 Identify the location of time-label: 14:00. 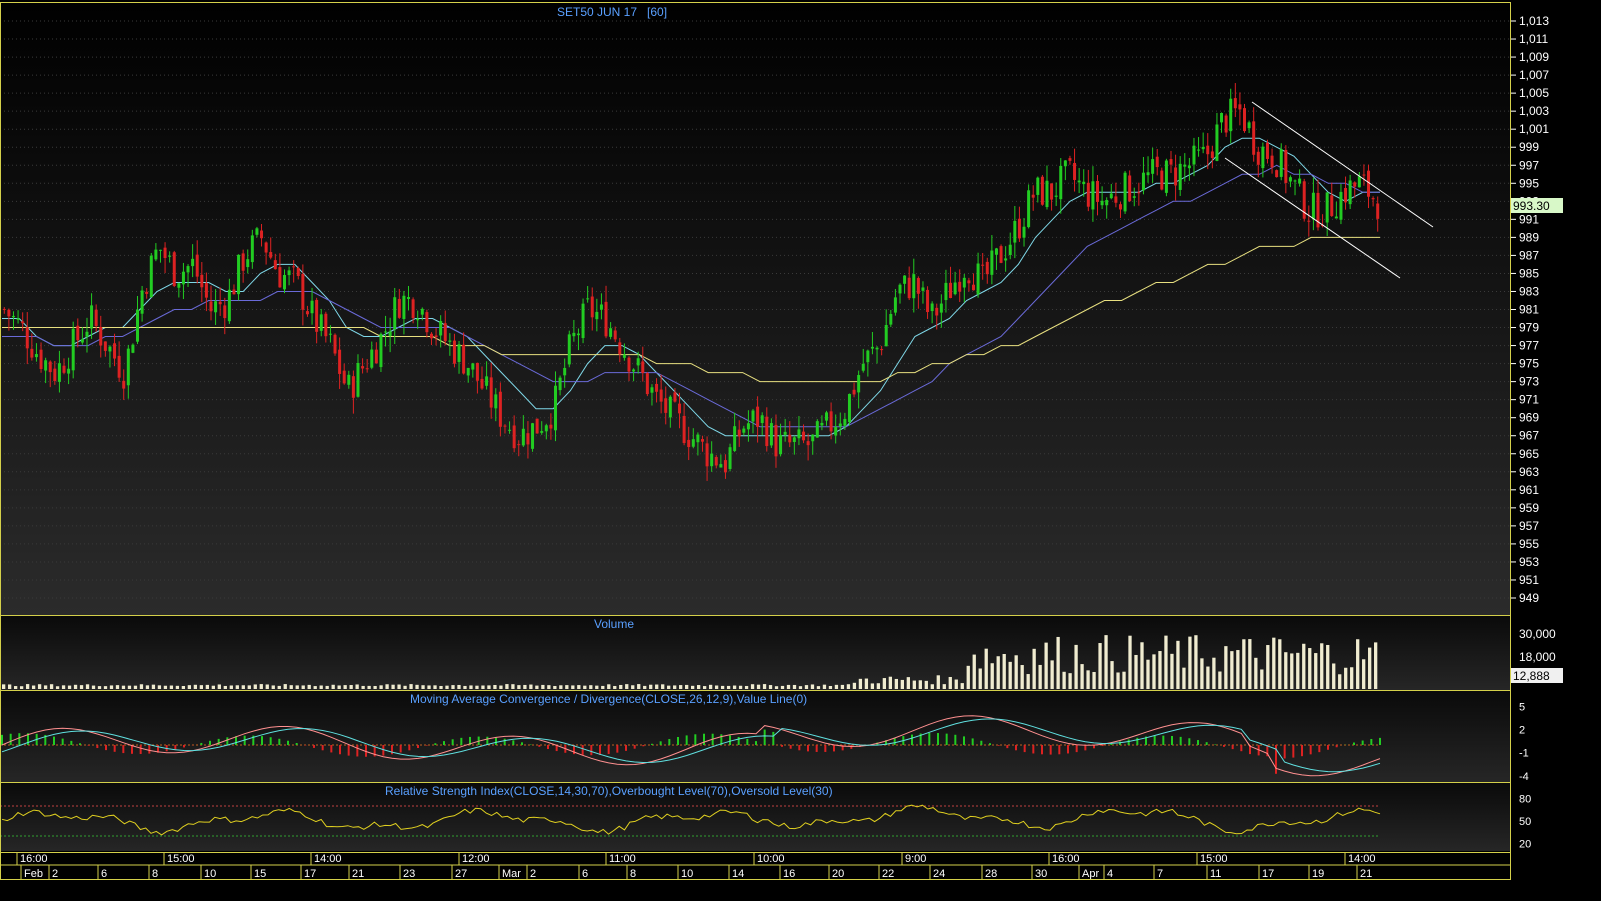
(1362, 859).